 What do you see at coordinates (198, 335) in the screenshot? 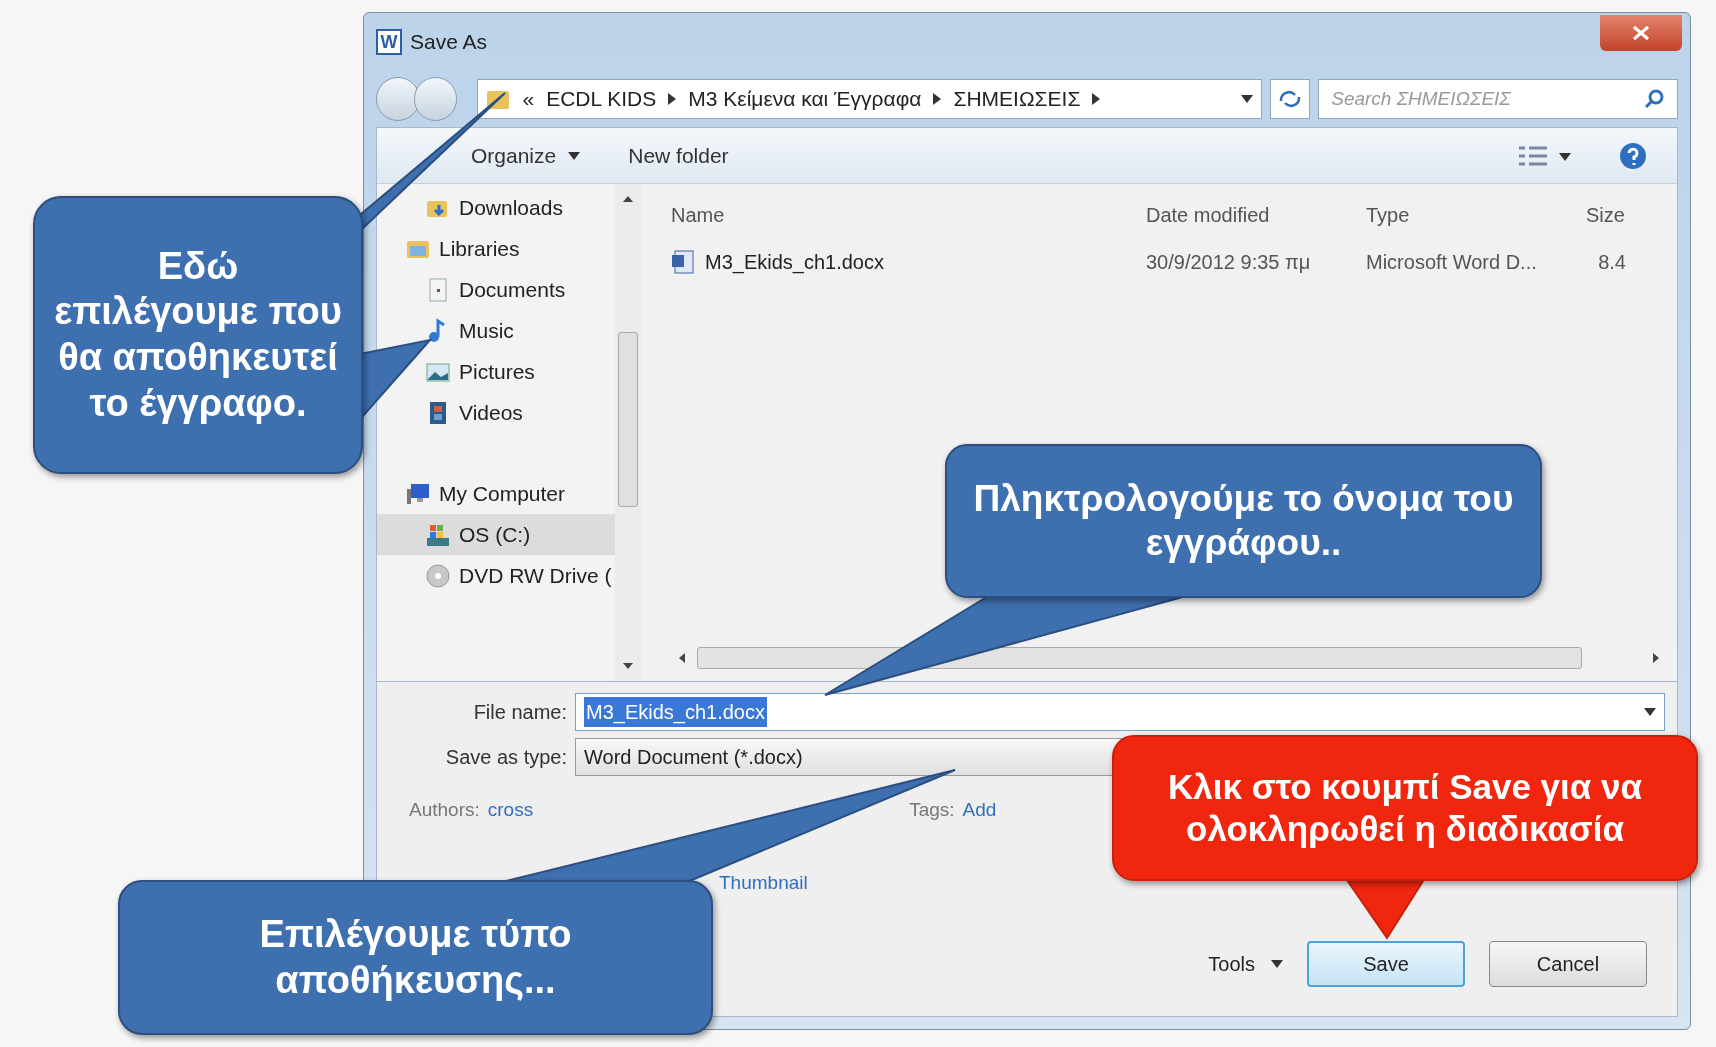
I see `callout: Εδώ επιλέγουμε που θα αποθηκευτεί το έγγραφο.` at bounding box center [198, 335].